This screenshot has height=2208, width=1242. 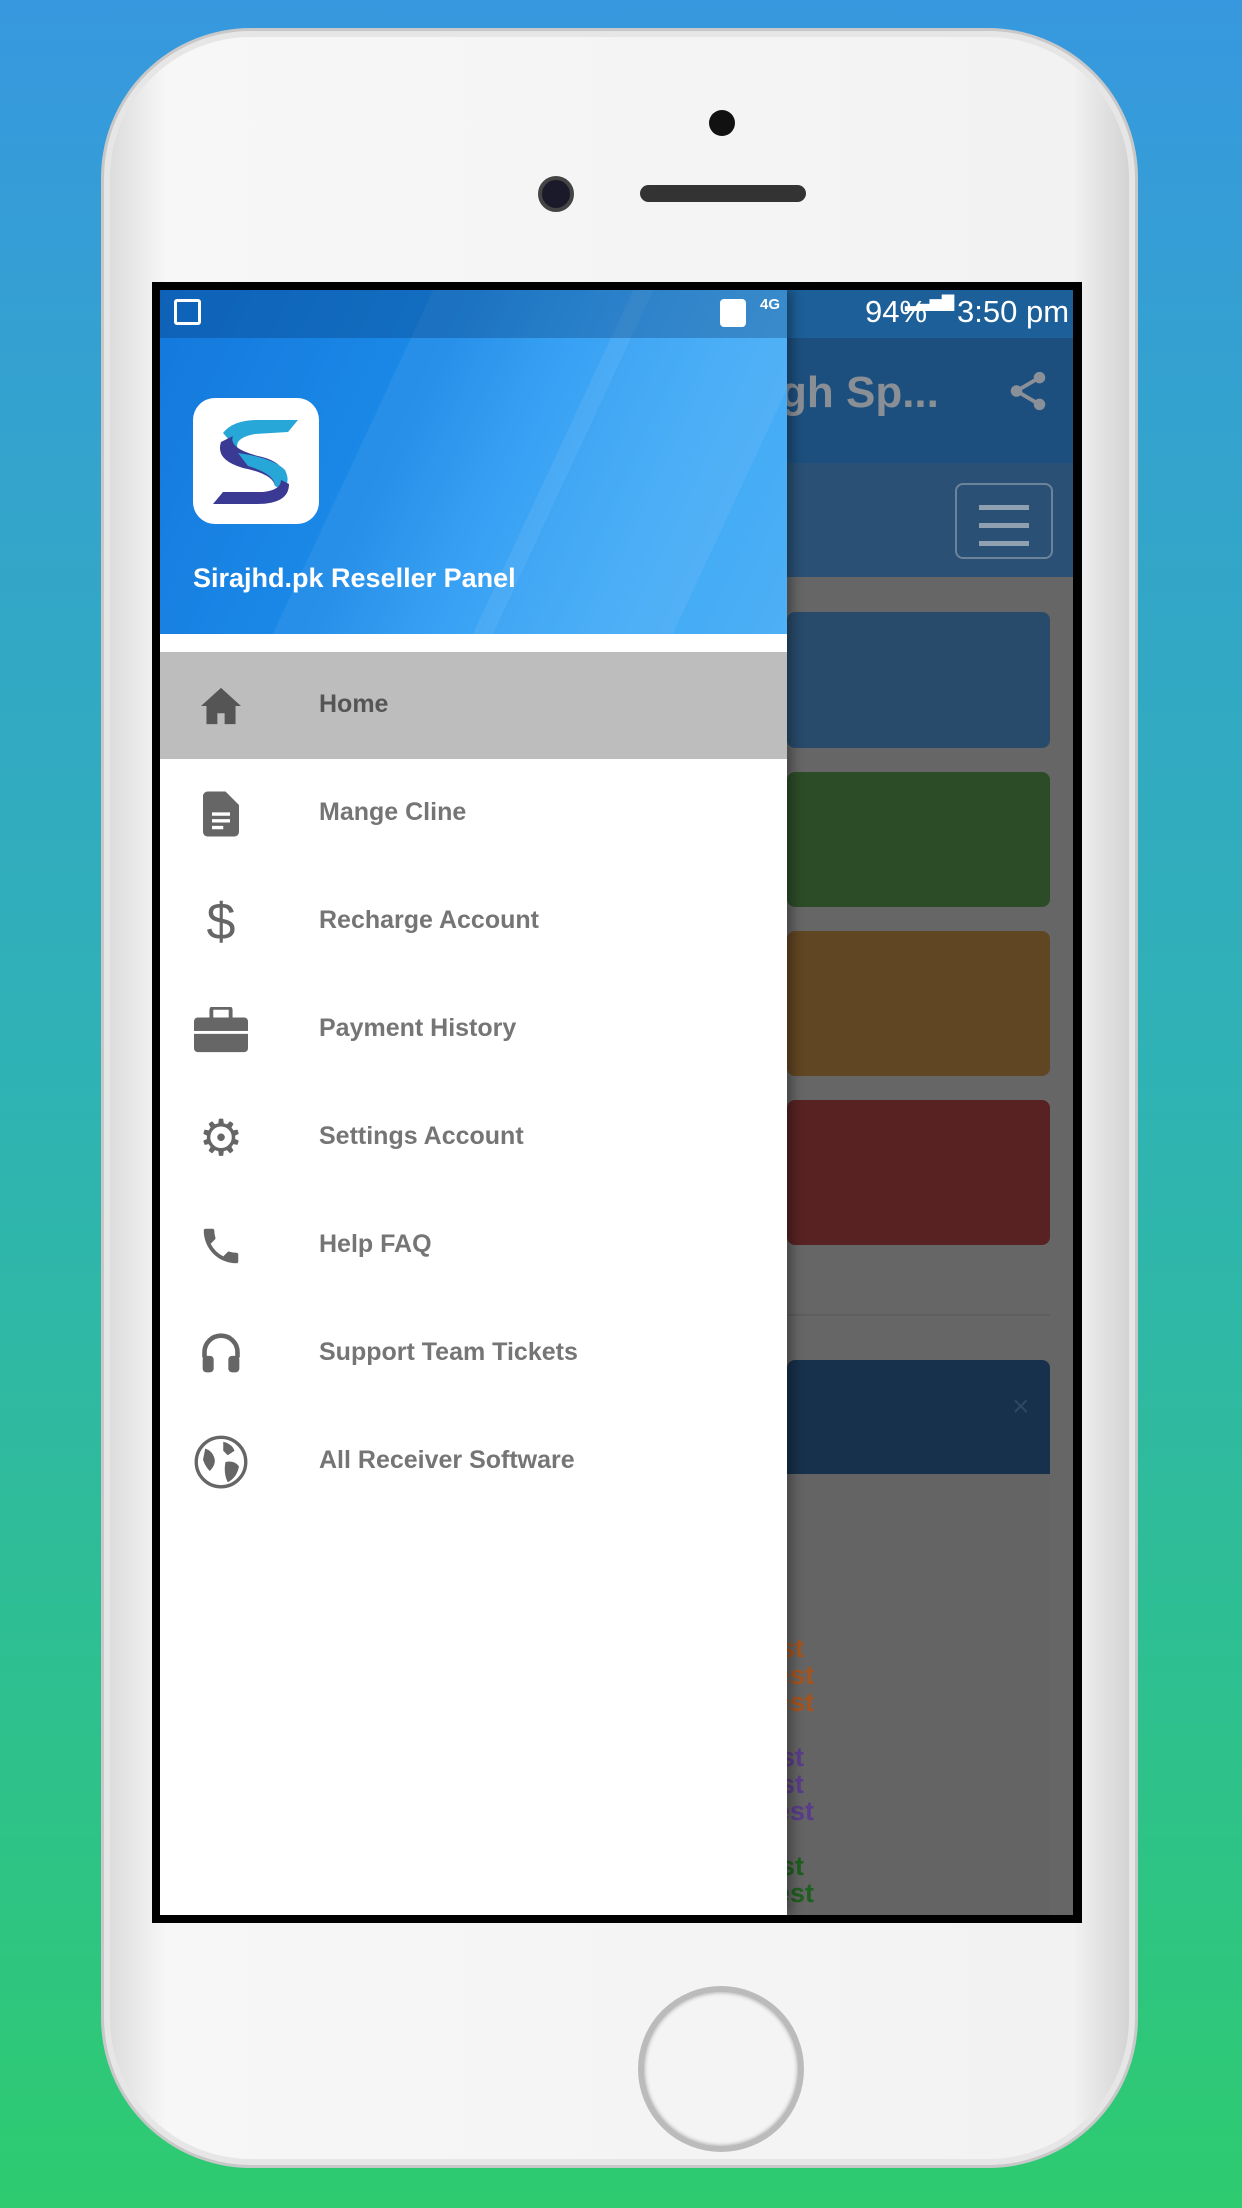 What do you see at coordinates (1028, 397) in the screenshot?
I see `share-icon` at bounding box center [1028, 397].